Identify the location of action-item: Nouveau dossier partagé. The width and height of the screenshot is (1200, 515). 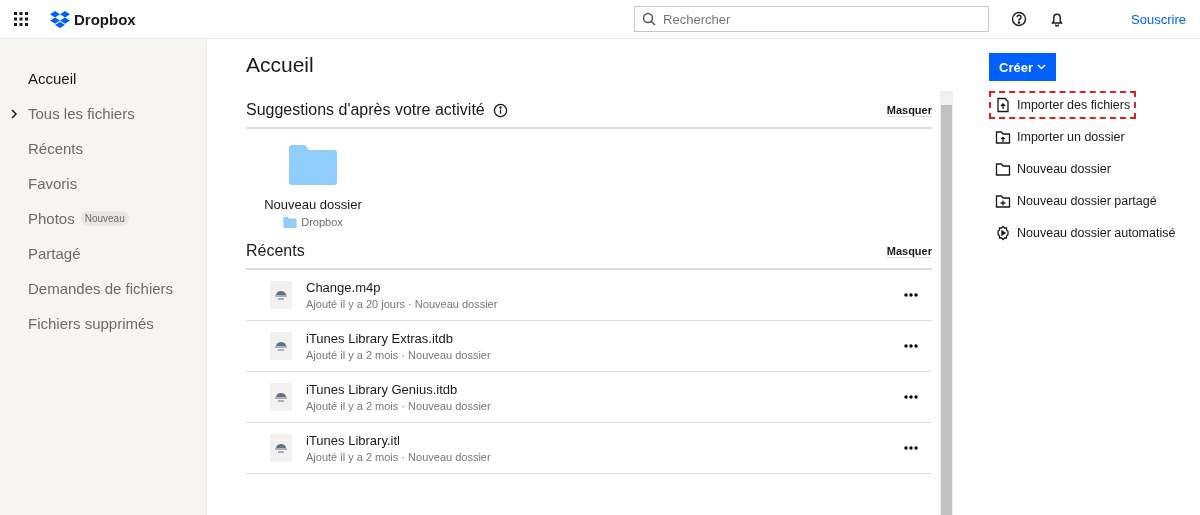
(1087, 201).